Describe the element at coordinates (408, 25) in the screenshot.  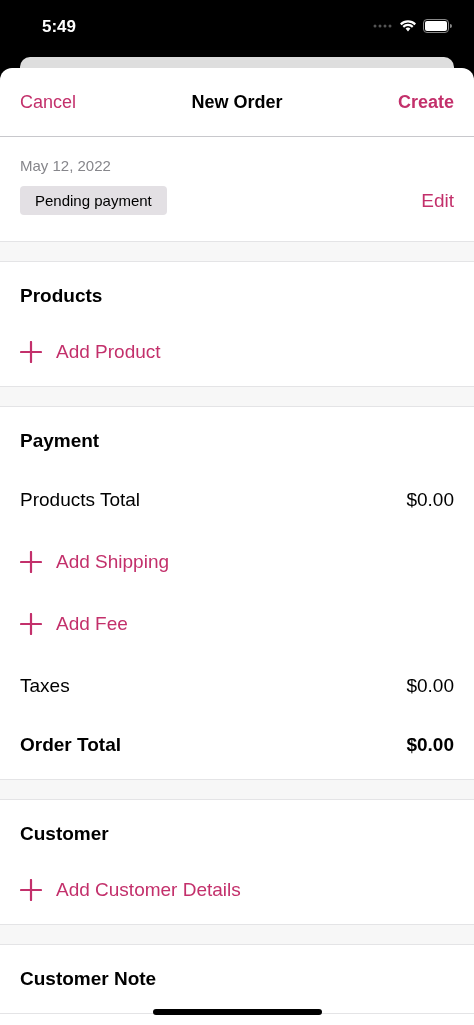
I see `wifi-icon` at that location.